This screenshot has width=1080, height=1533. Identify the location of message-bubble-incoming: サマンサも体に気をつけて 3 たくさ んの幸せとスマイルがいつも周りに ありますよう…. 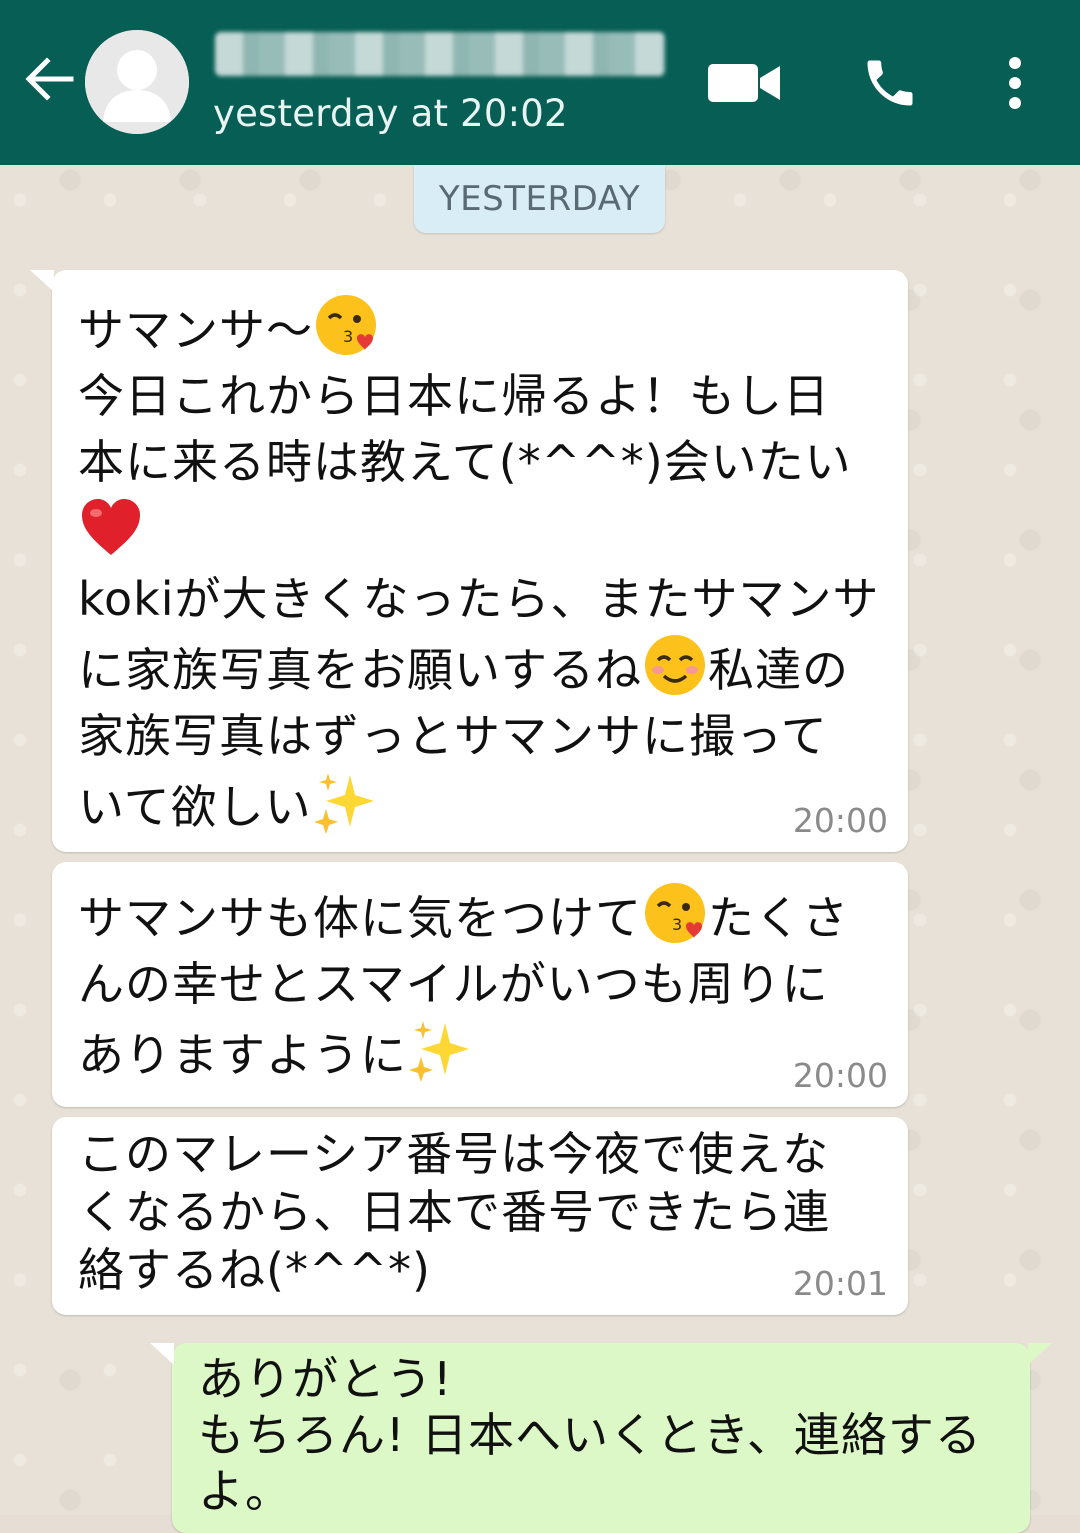
(480, 984).